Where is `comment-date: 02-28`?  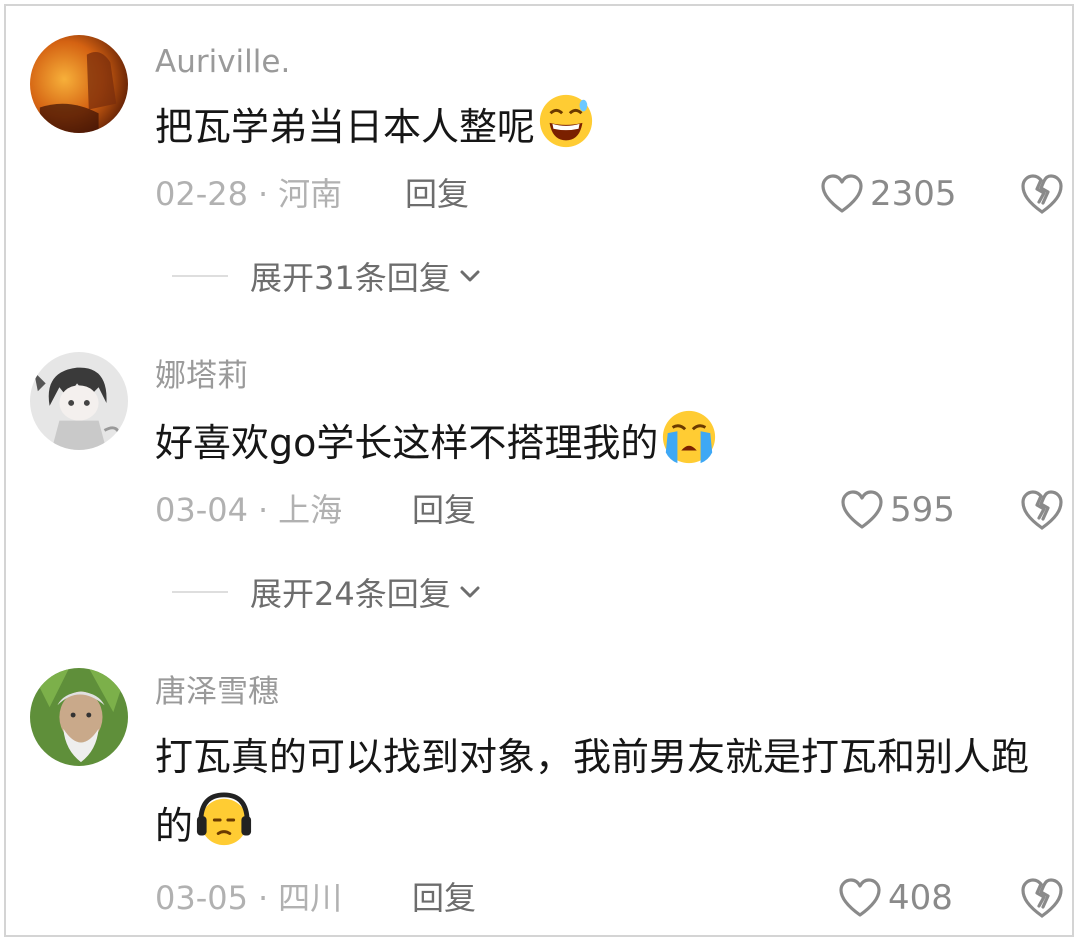
comment-date: 02-28 is located at coordinates (201, 194).